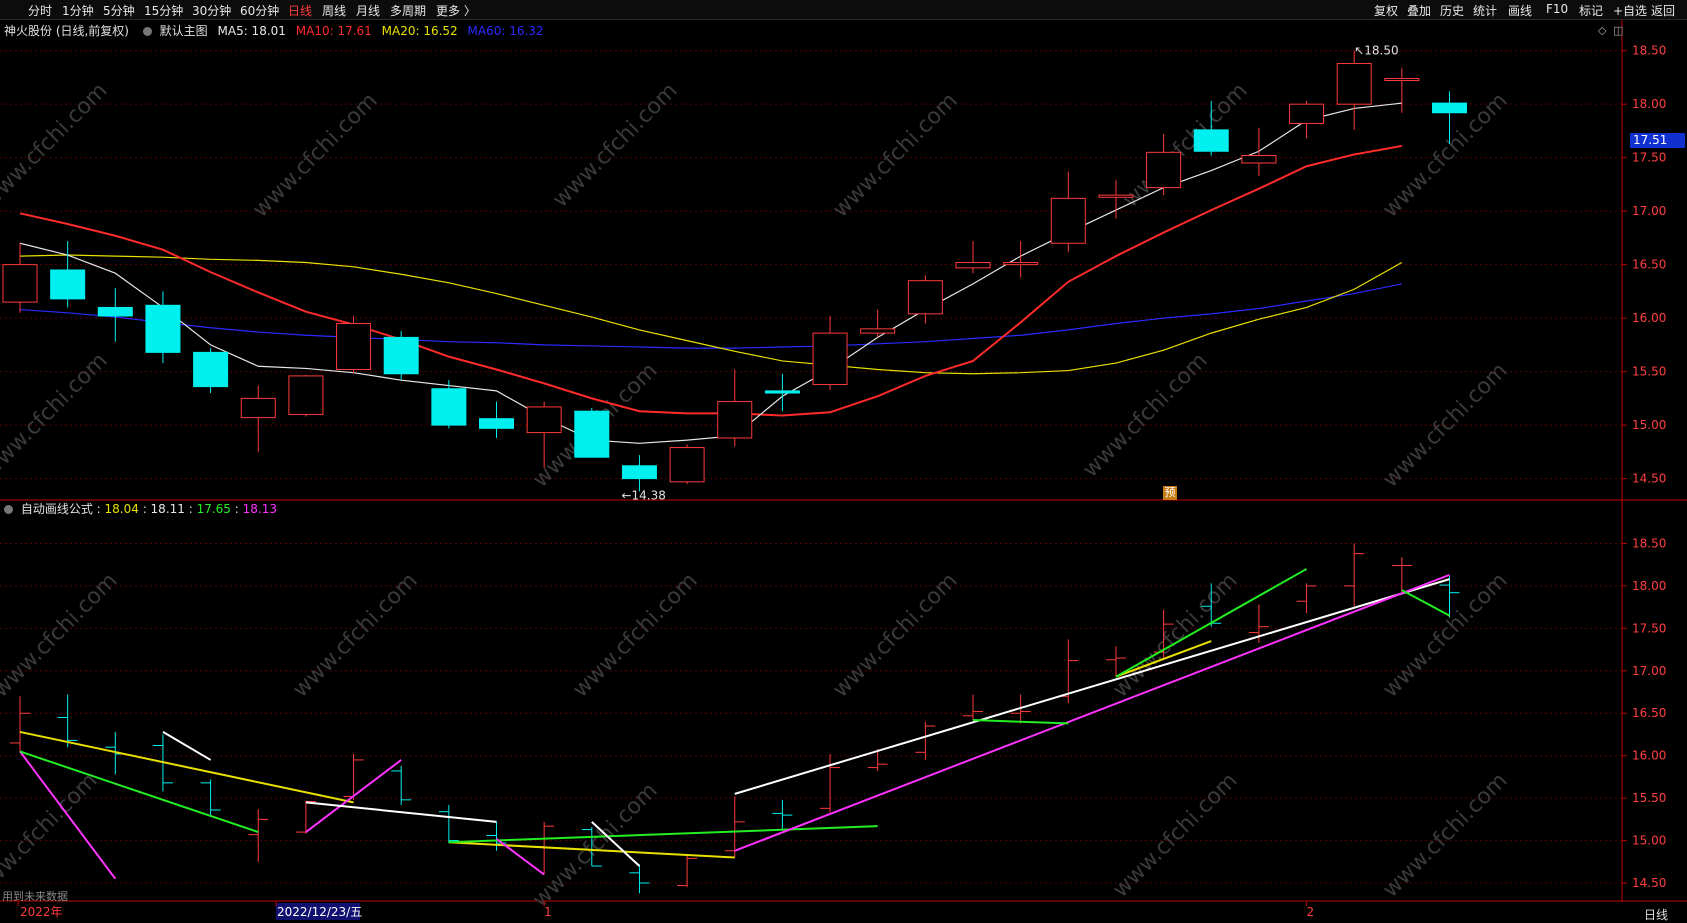 The height and width of the screenshot is (923, 1687). What do you see at coordinates (1591, 10) in the screenshot?
I see `toolbar-action-6: 标记` at bounding box center [1591, 10].